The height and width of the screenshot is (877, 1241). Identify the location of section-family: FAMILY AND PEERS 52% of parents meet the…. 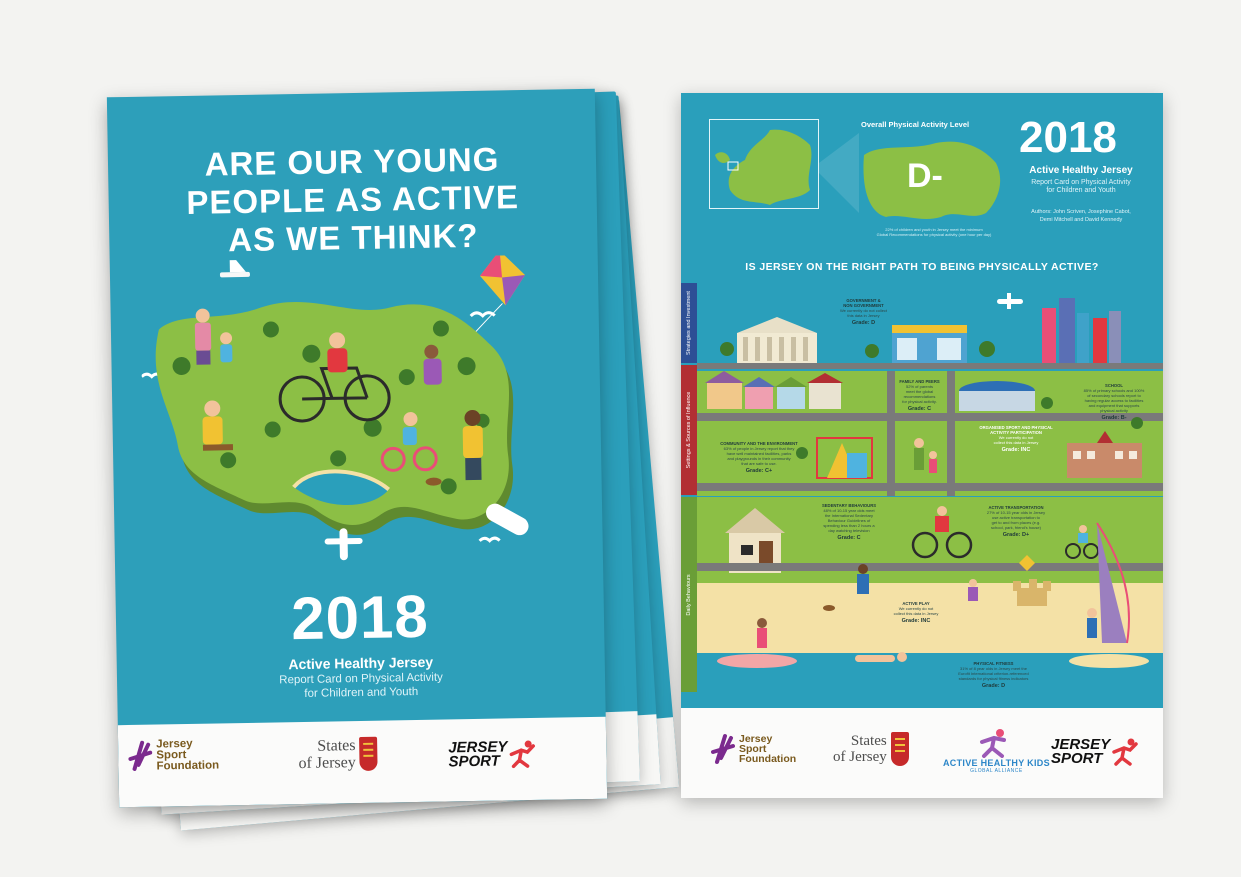
(919, 395).